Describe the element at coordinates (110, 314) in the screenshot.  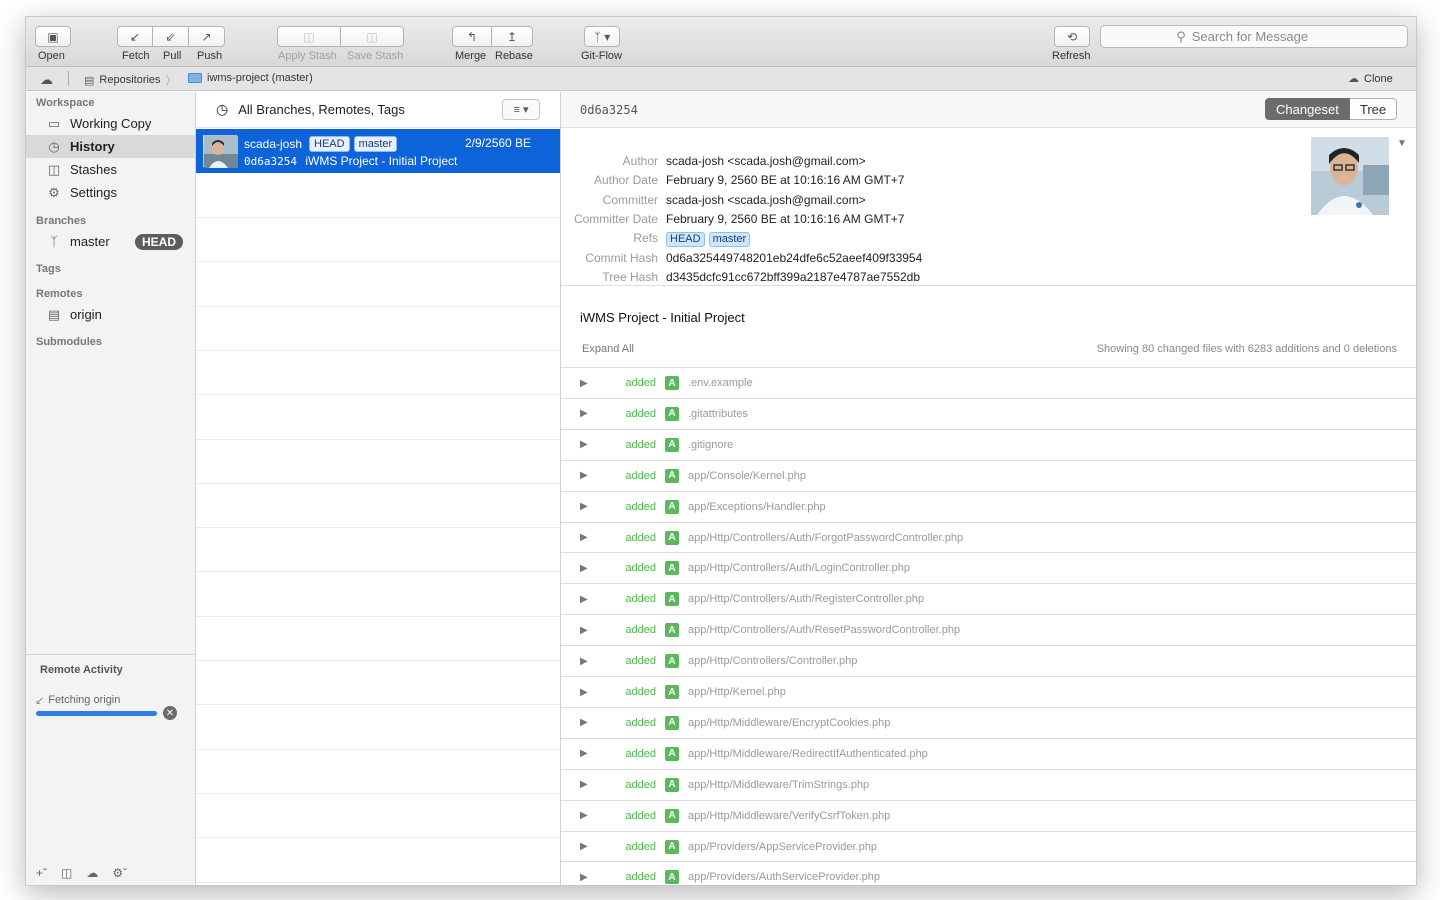
I see `sidebar-item-remote-origin: ▤ origin` at that location.